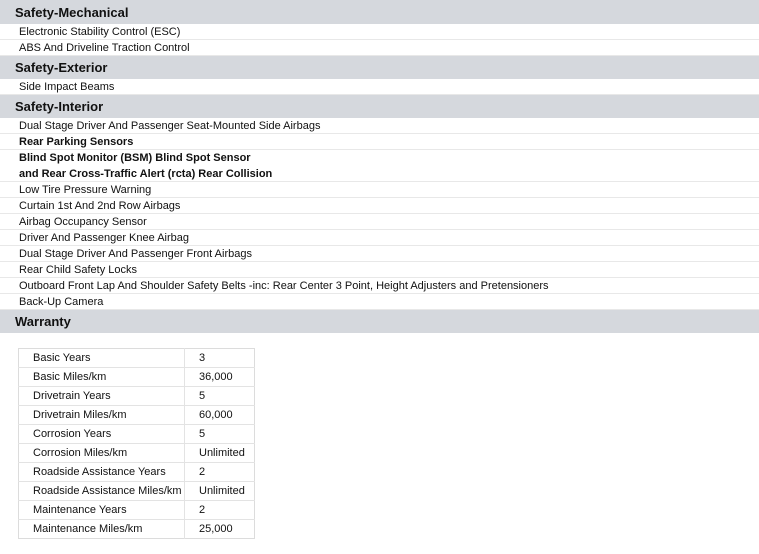 The image size is (759, 554). What do you see at coordinates (101, 434) in the screenshot?
I see `warranty-label: Corrosion Years` at bounding box center [101, 434].